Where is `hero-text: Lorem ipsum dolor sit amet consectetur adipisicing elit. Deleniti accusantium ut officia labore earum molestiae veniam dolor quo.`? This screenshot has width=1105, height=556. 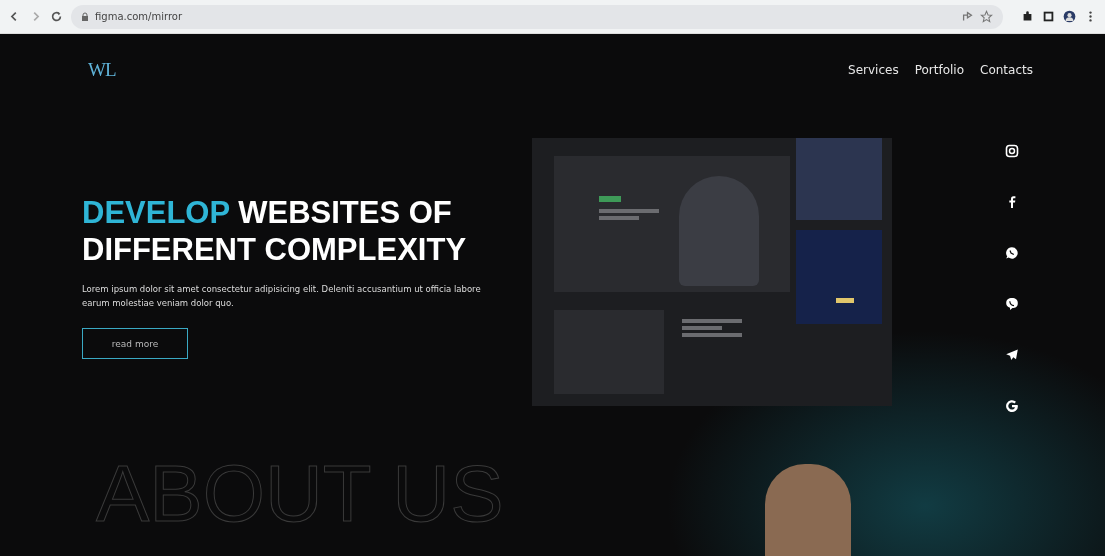 hero-text: Lorem ipsum dolor sit amet consectetur adipisicing elit. Deleniti accusantium ut officia labore earum molestiae veniam dolor quo. is located at coordinates (282, 296).